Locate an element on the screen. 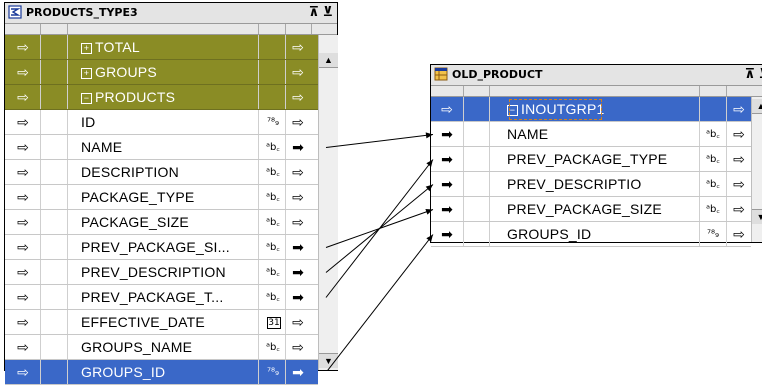 This screenshot has width=762, height=385. mapping-connections is located at coordinates (379, 252).